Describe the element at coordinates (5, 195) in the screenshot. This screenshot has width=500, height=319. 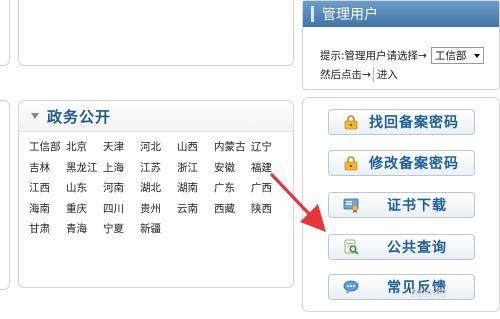
I see `bottom-left-panel-edge` at that location.